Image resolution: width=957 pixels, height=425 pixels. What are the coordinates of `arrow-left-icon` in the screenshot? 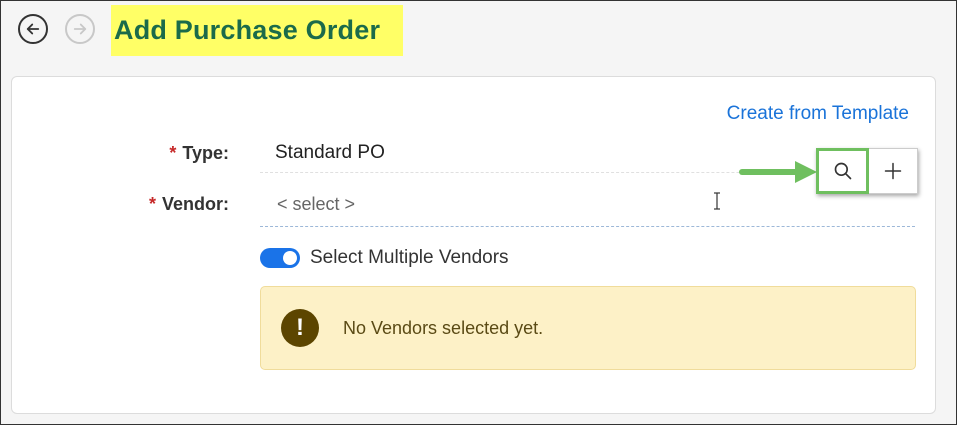 It's located at (33, 29).